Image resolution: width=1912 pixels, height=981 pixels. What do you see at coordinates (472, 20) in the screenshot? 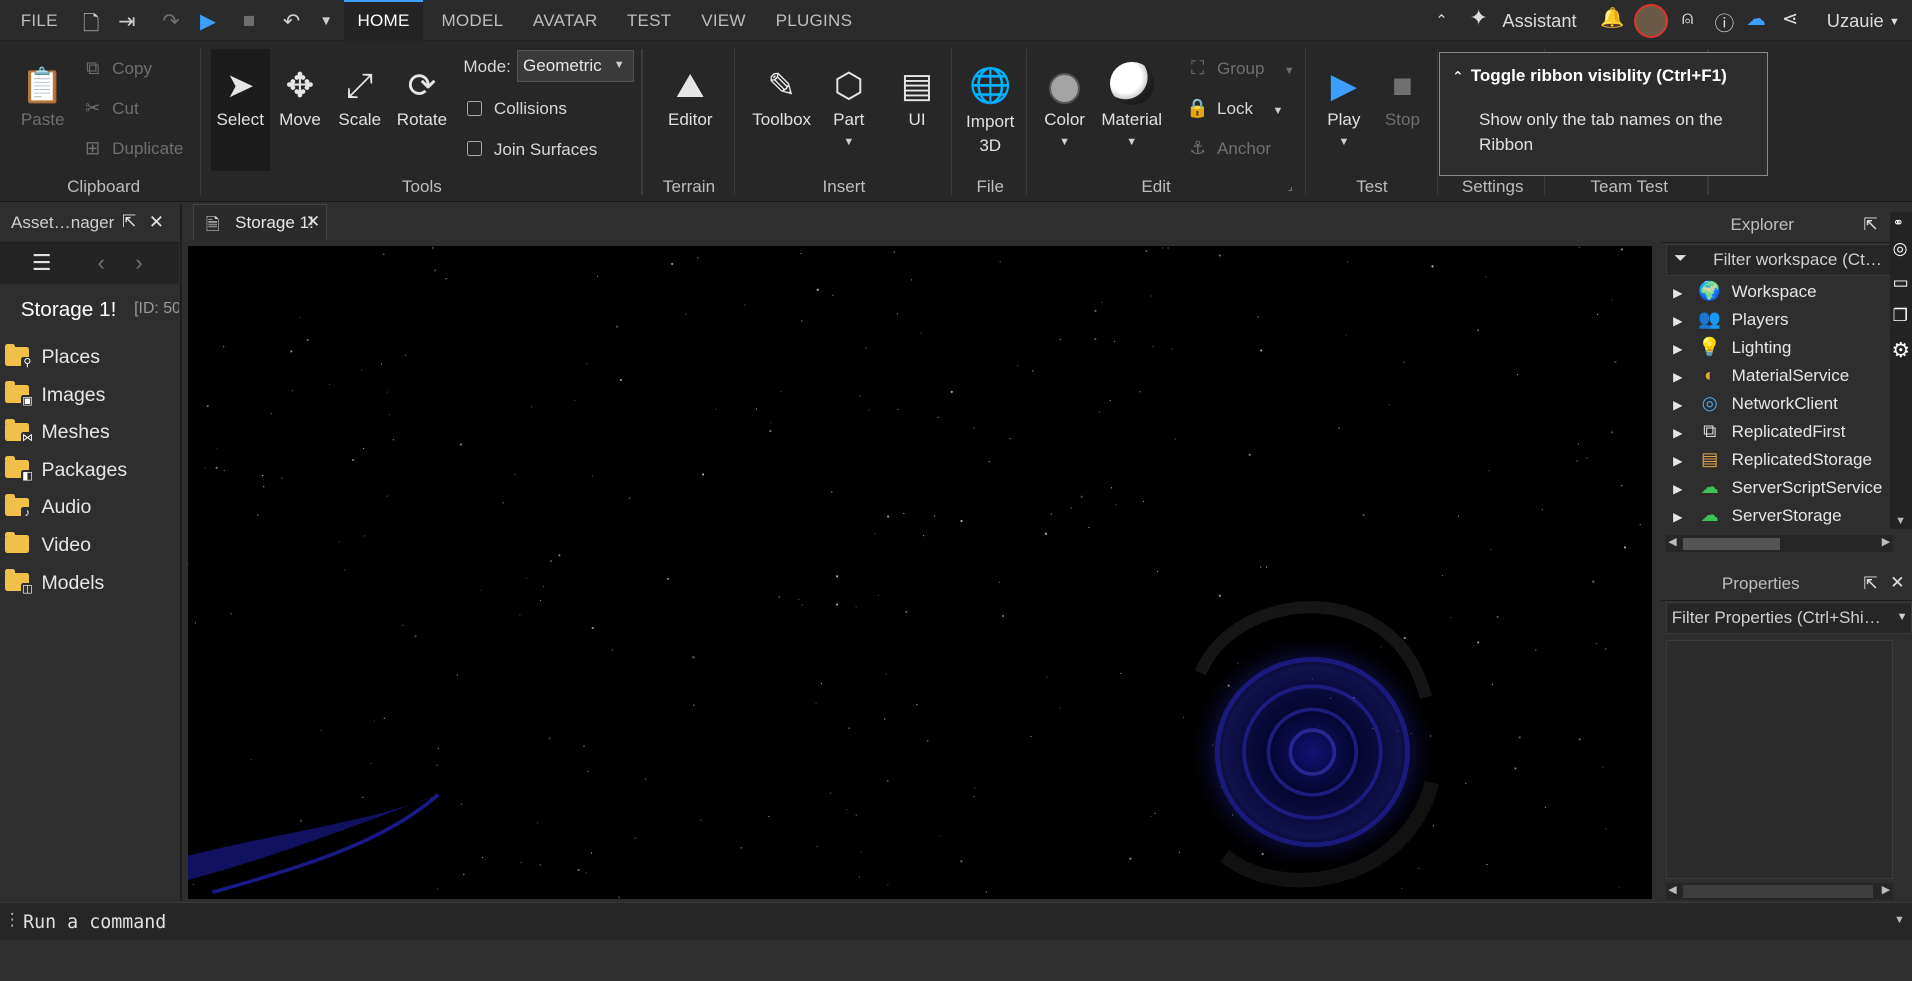
I see `tab-model: MODEL` at bounding box center [472, 20].